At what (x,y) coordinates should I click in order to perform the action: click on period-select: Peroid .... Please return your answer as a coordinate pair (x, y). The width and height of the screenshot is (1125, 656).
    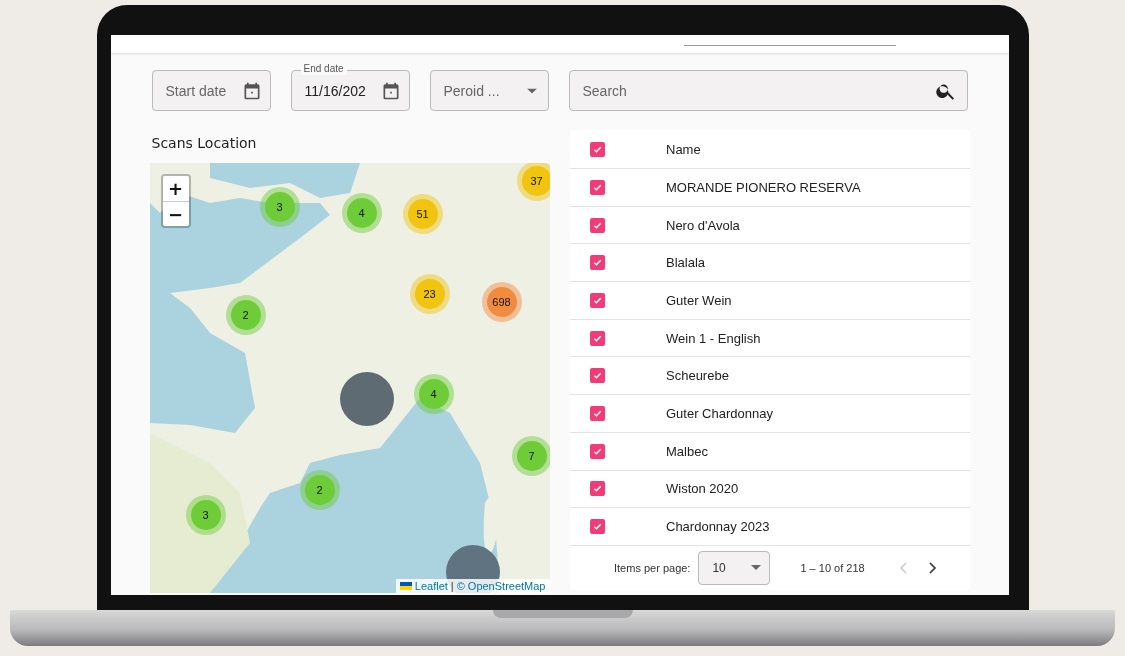
    Looking at the image, I should click on (489, 90).